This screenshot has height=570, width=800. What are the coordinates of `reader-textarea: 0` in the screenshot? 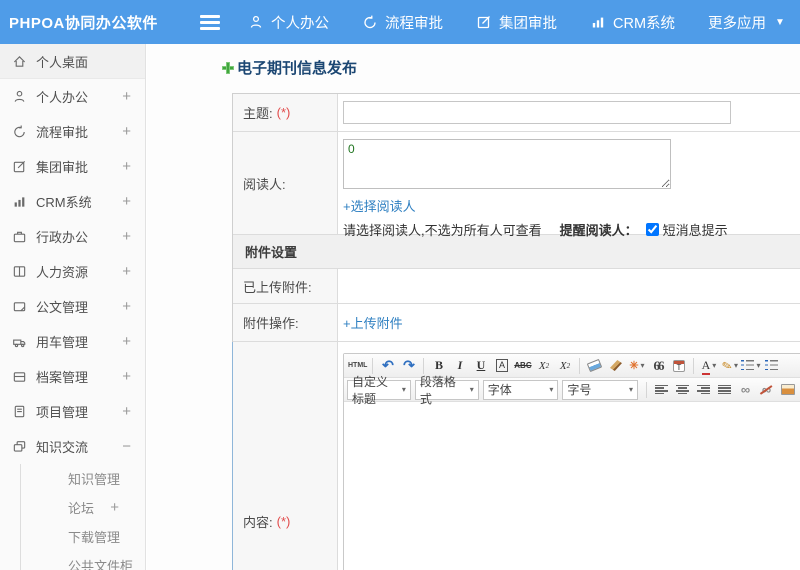 It's located at (507, 164).